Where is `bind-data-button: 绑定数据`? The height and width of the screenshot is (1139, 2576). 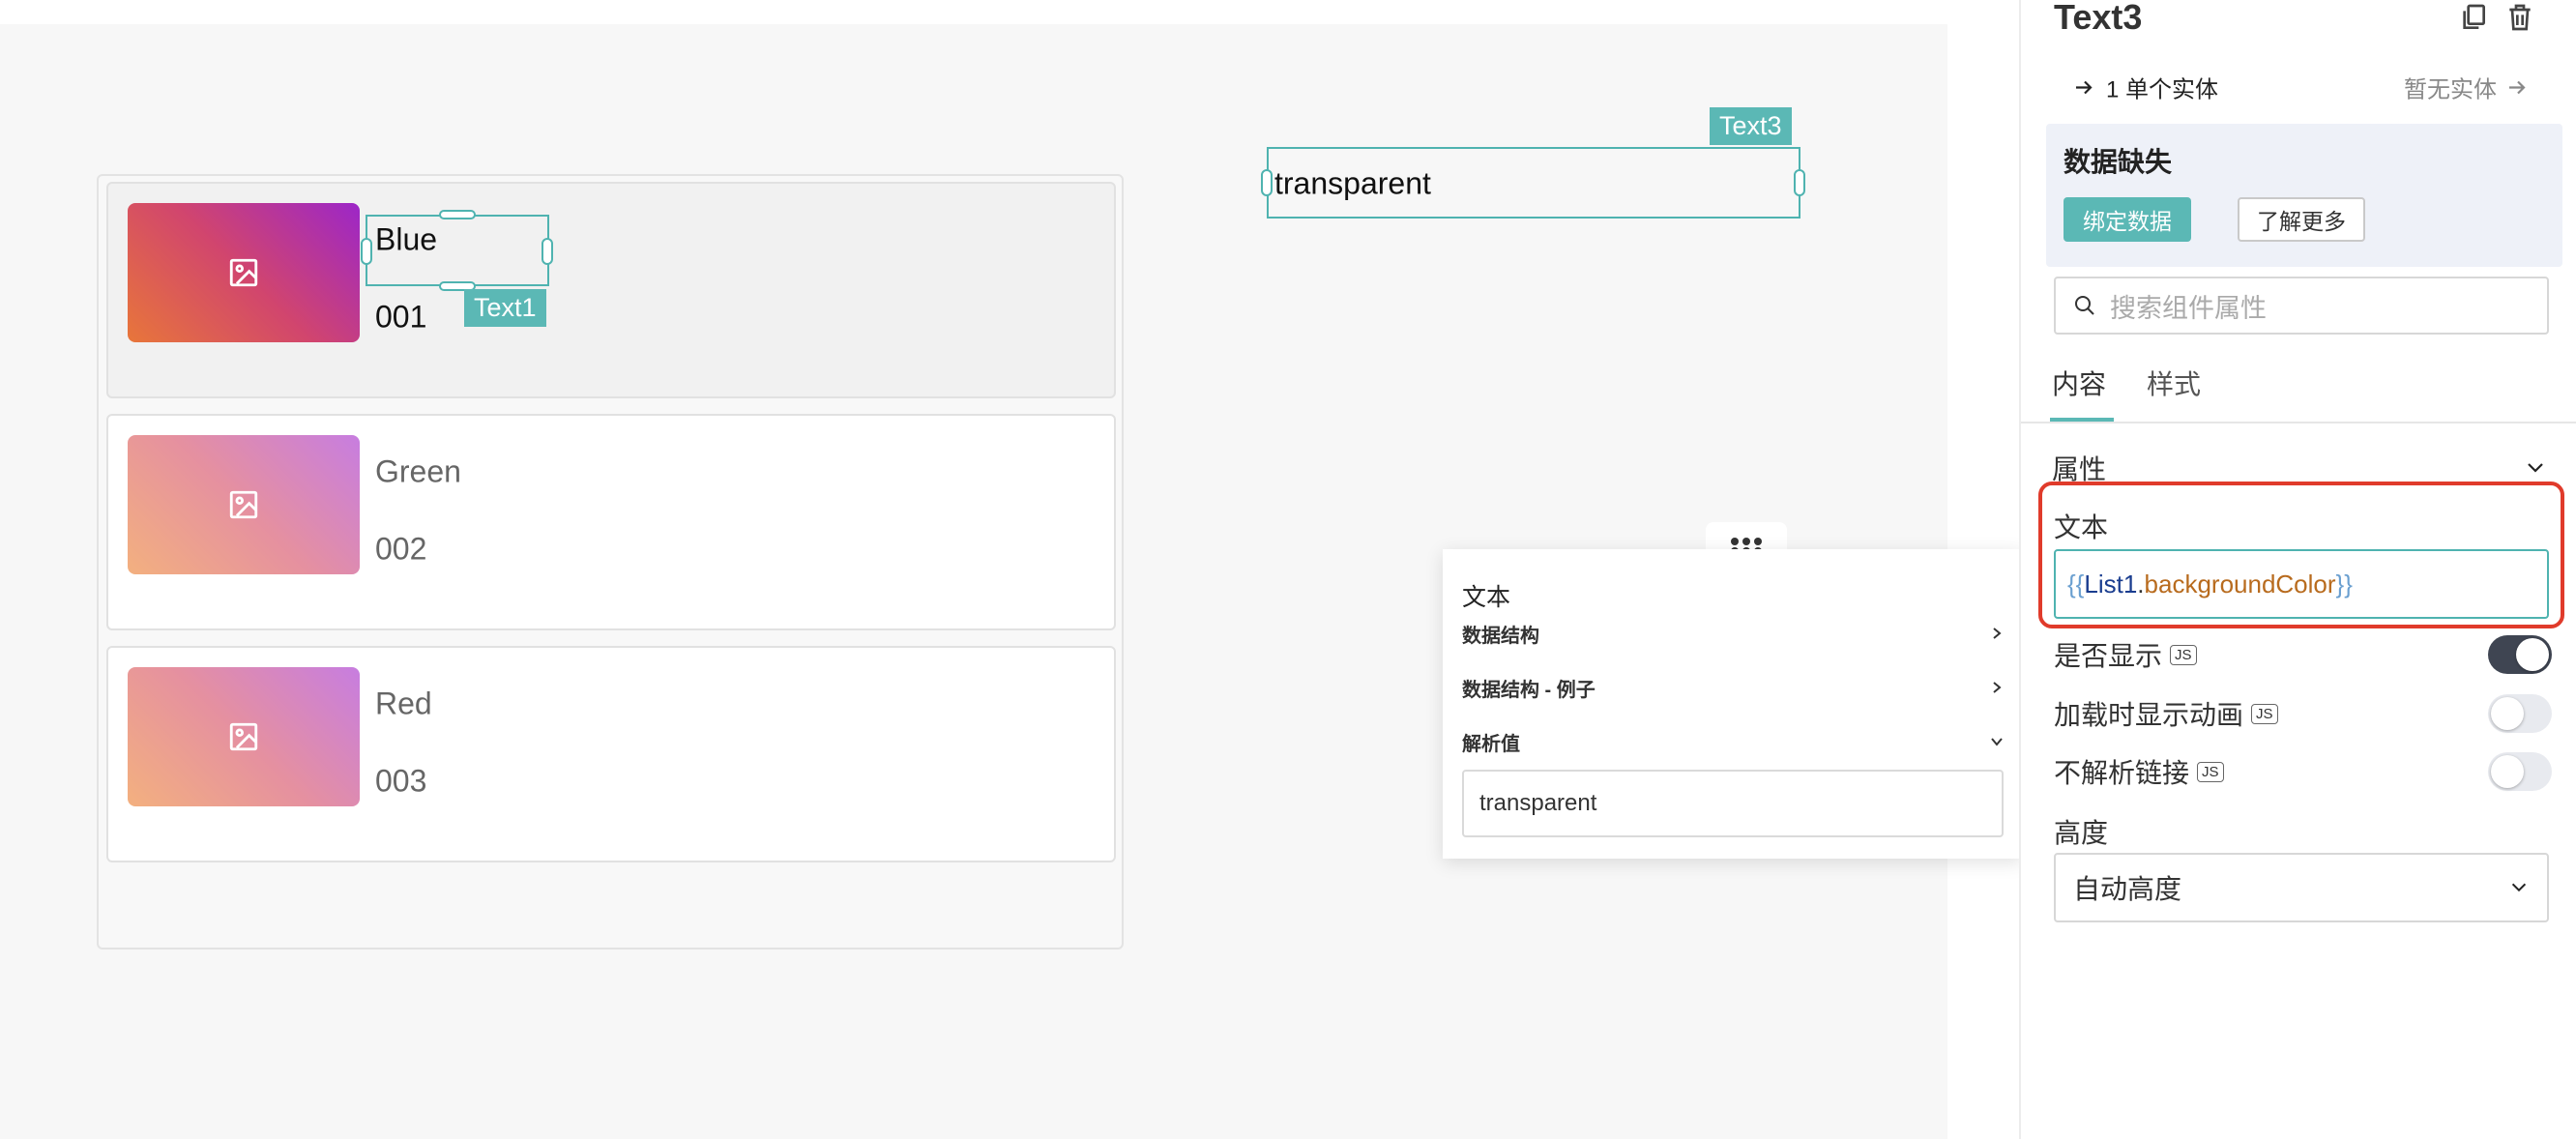 bind-data-button: 绑定数据 is located at coordinates (2127, 219).